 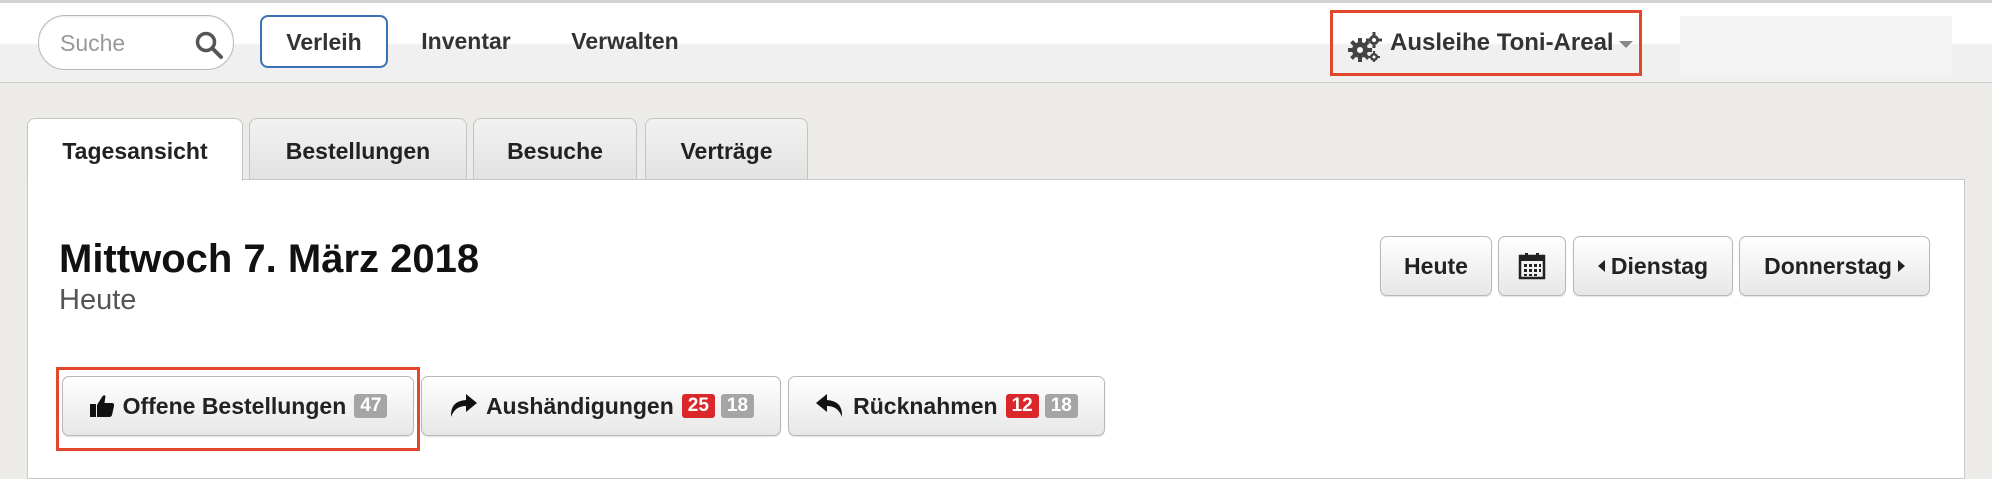 What do you see at coordinates (463, 405) in the screenshot?
I see `share-icon` at bounding box center [463, 405].